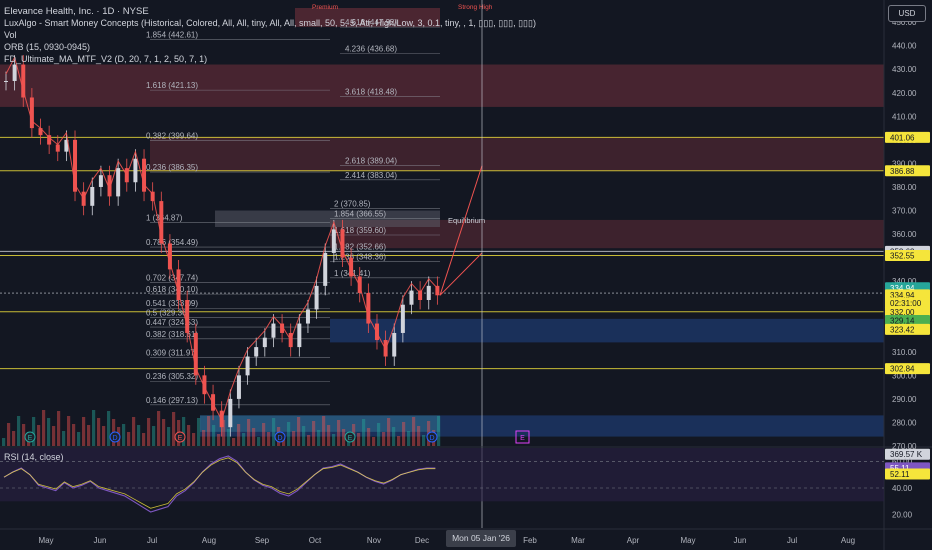  I want to click on fib-label: 0.447 (324.53), so click(172, 322).